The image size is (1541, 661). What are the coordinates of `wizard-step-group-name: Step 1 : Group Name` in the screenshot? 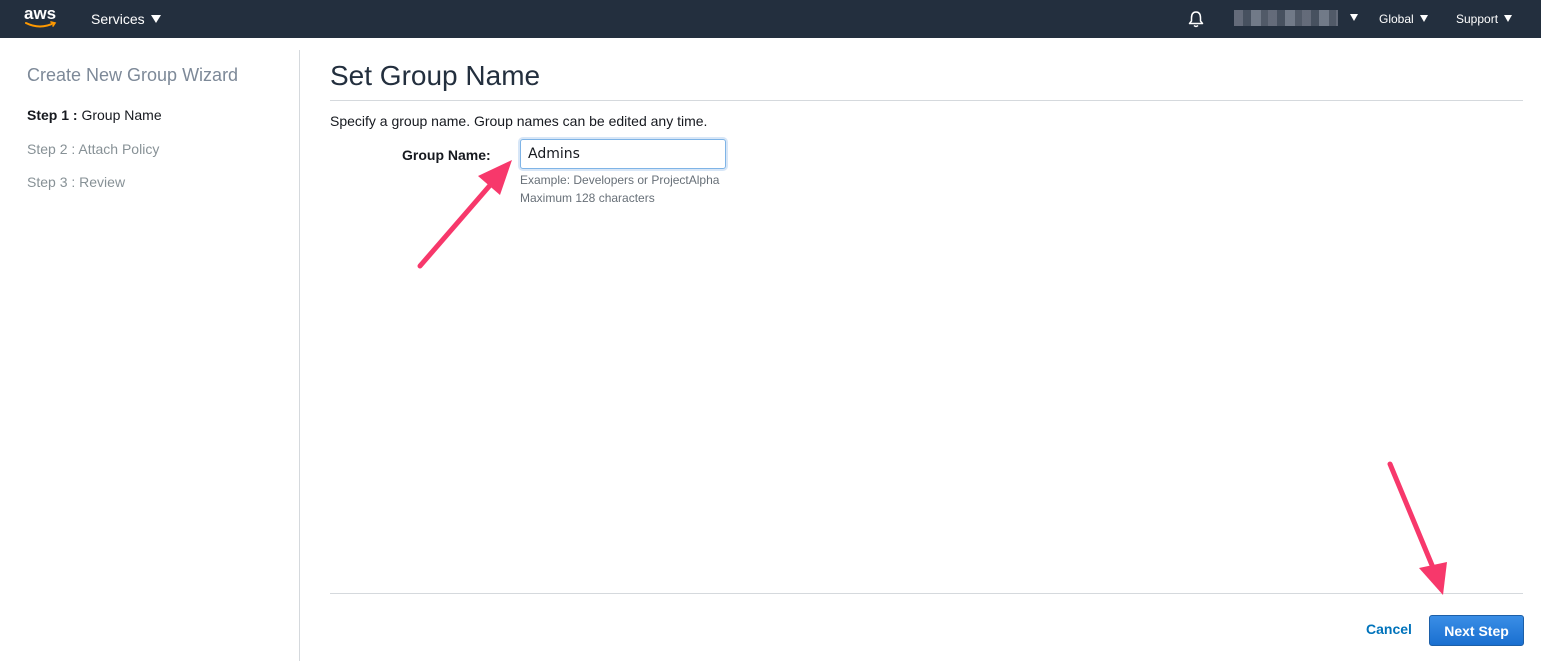 It's located at (94, 115).